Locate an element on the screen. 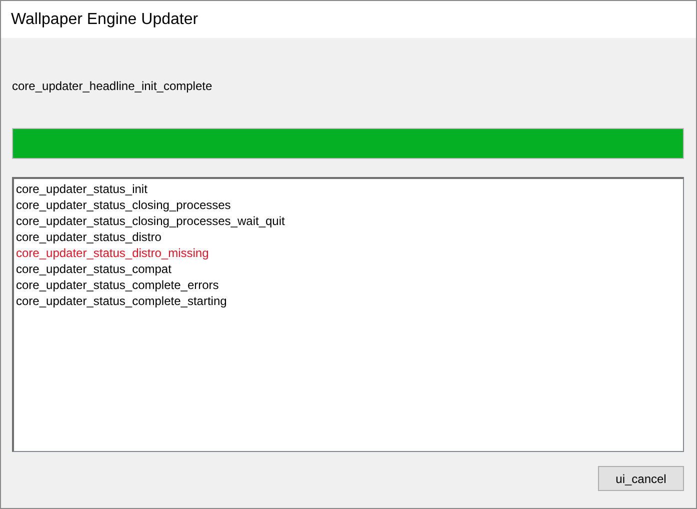  log-line: core_updater_status_closing_processes is located at coordinates (123, 205).